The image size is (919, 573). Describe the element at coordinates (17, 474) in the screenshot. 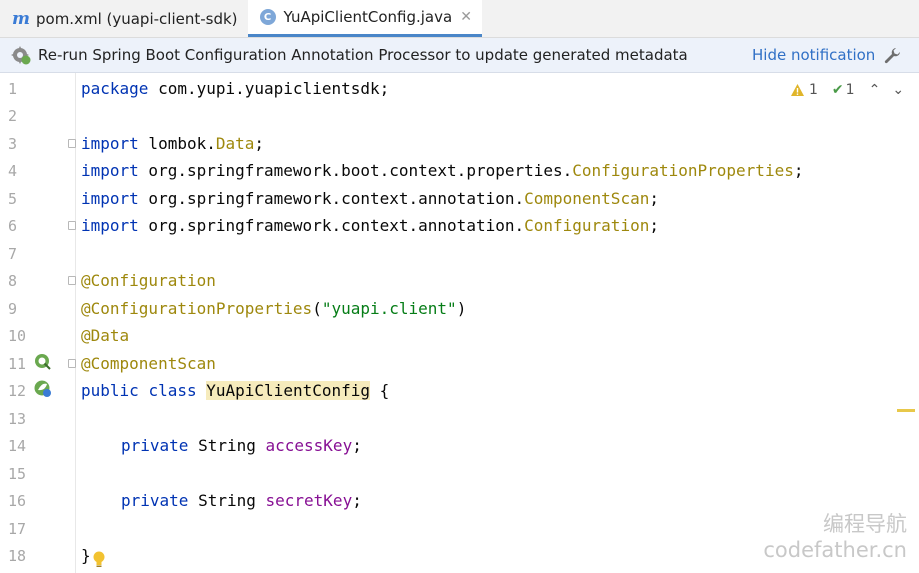

I see `line-number: 15` at that location.